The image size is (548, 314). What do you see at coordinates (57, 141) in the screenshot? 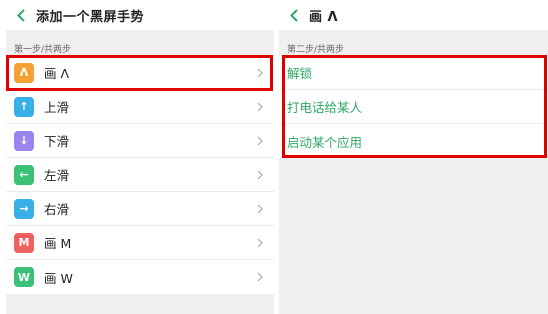
I see `gesture-label: 下滑` at bounding box center [57, 141].